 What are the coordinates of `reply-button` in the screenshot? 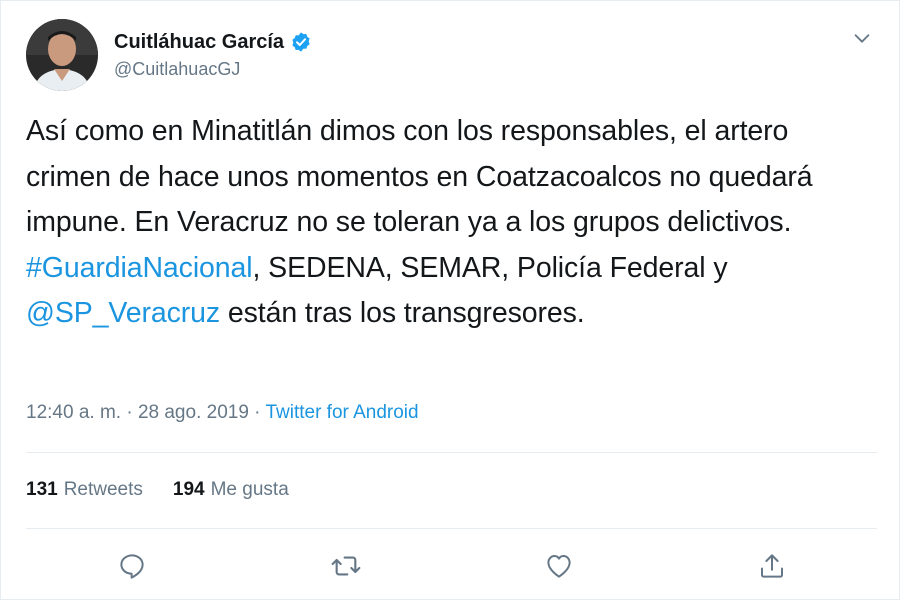 It's located at (132, 566).